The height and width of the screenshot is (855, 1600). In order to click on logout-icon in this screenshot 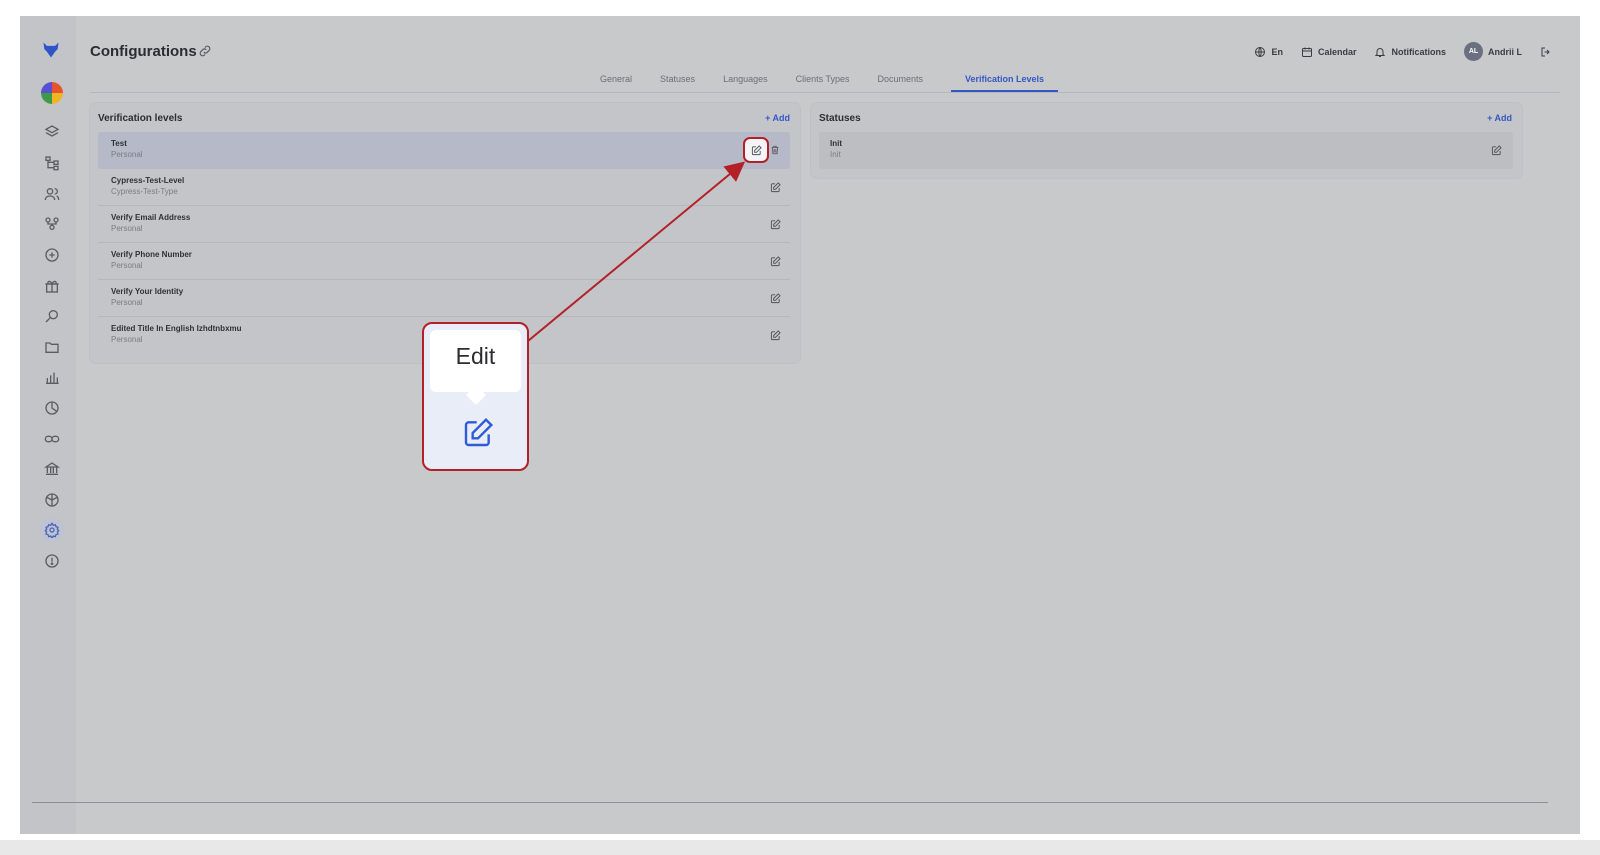, I will do `click(1545, 51)`.